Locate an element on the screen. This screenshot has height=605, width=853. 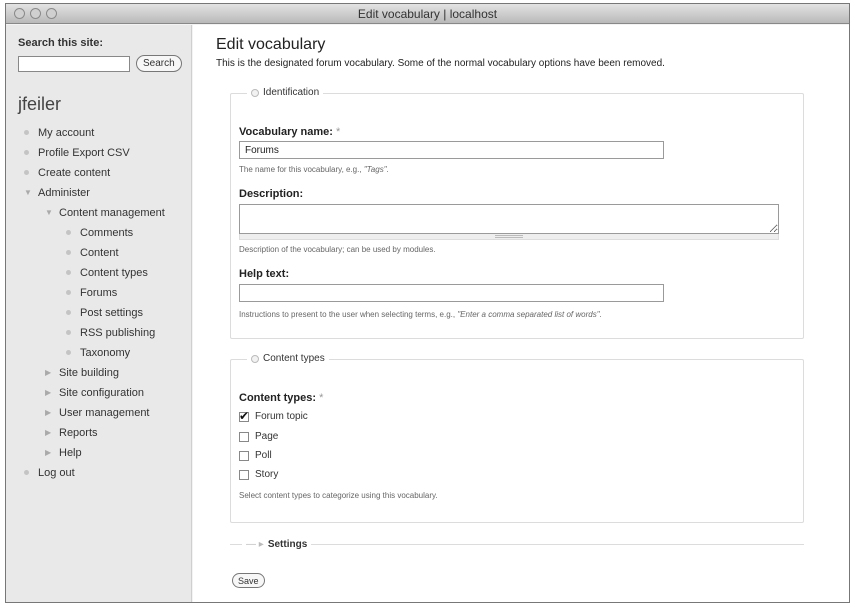
option-label: Story is located at coordinates (267, 474).